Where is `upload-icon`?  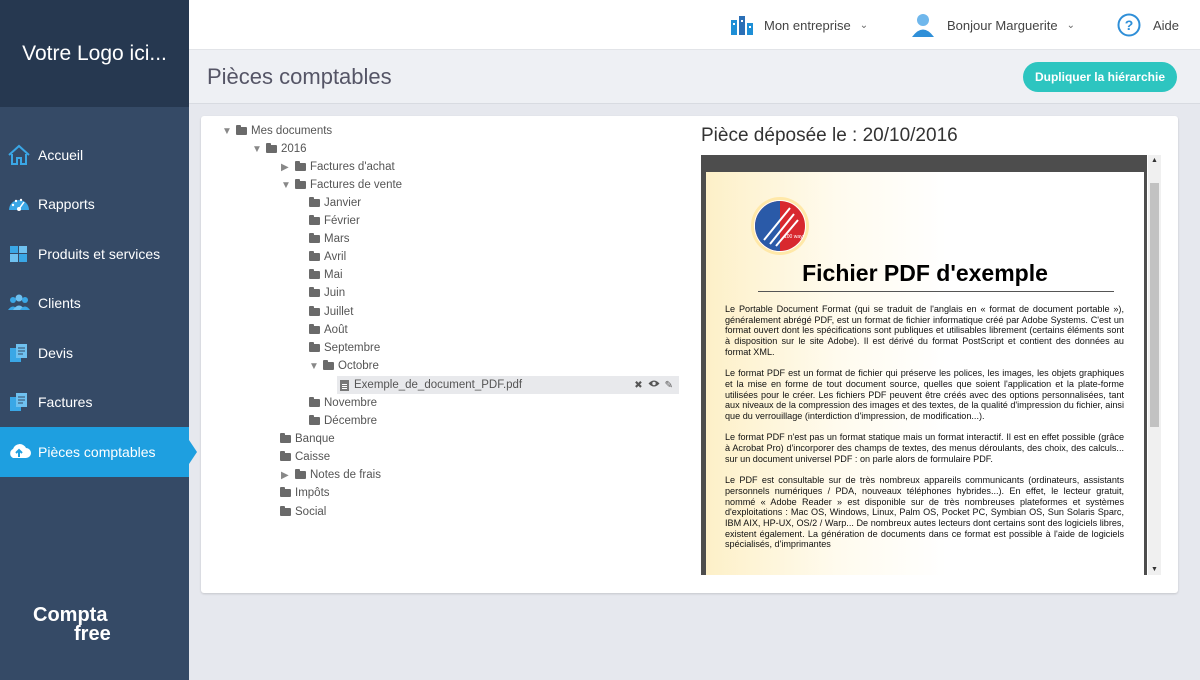 upload-icon is located at coordinates (19, 452).